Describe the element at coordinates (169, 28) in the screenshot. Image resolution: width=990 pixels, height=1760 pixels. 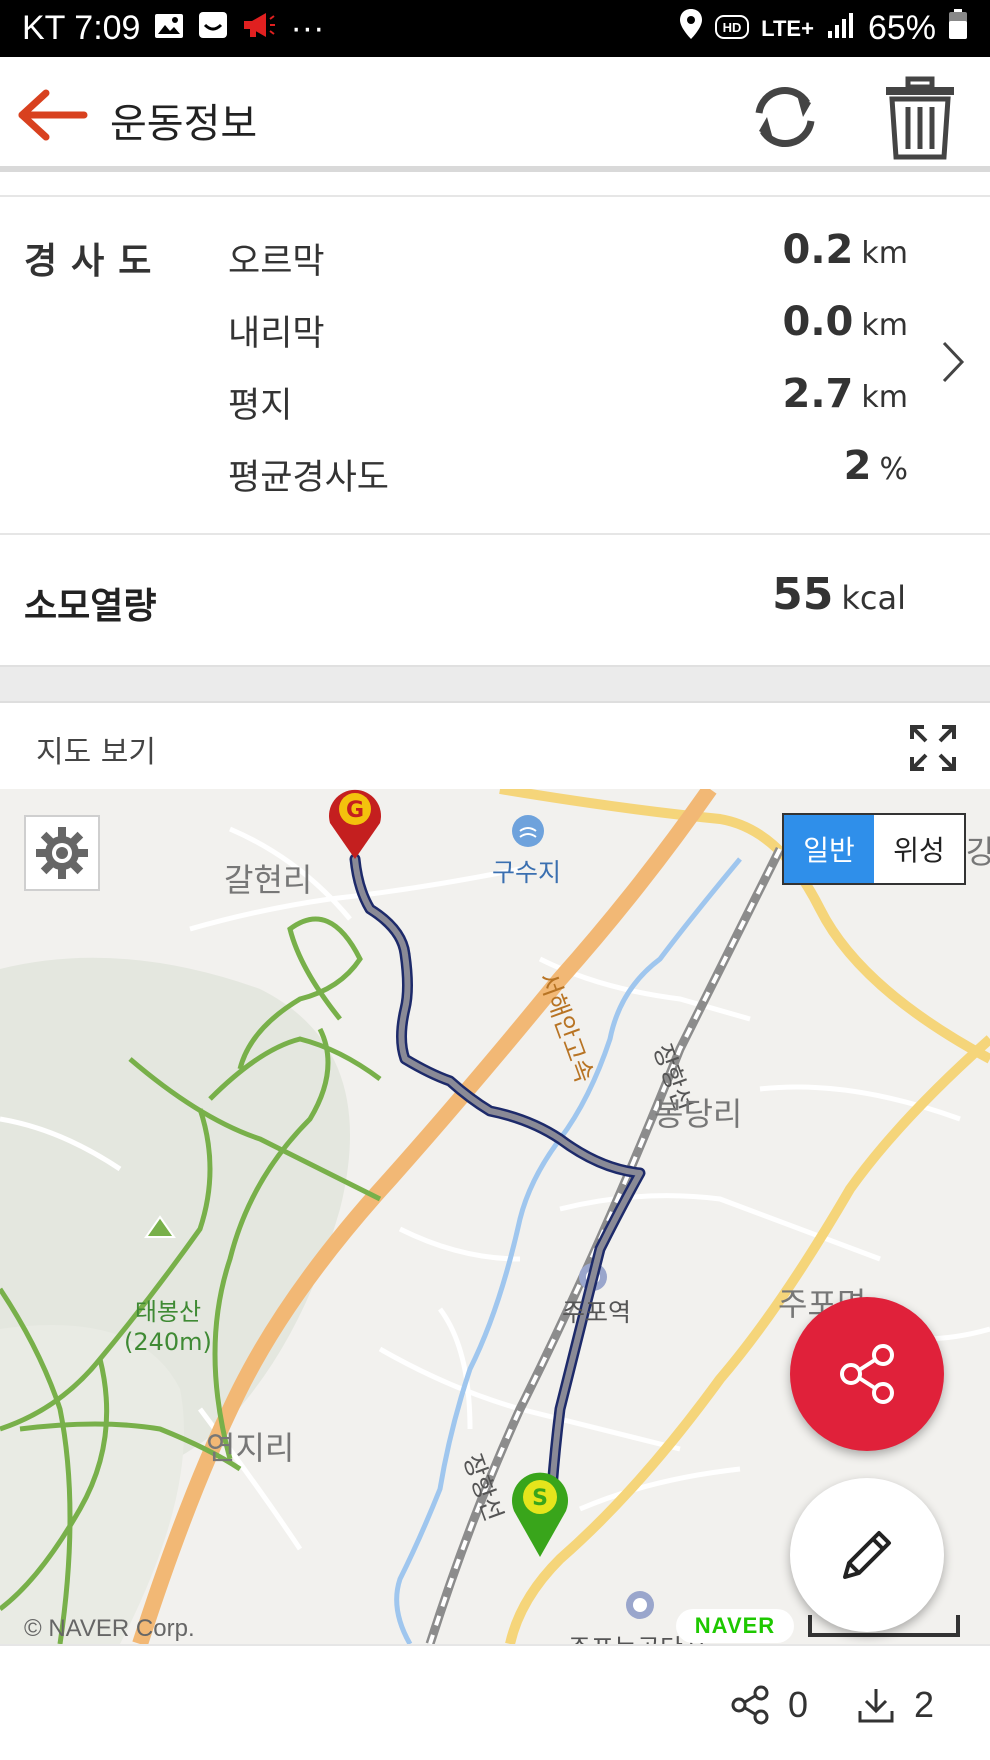
I see `image-icon` at that location.